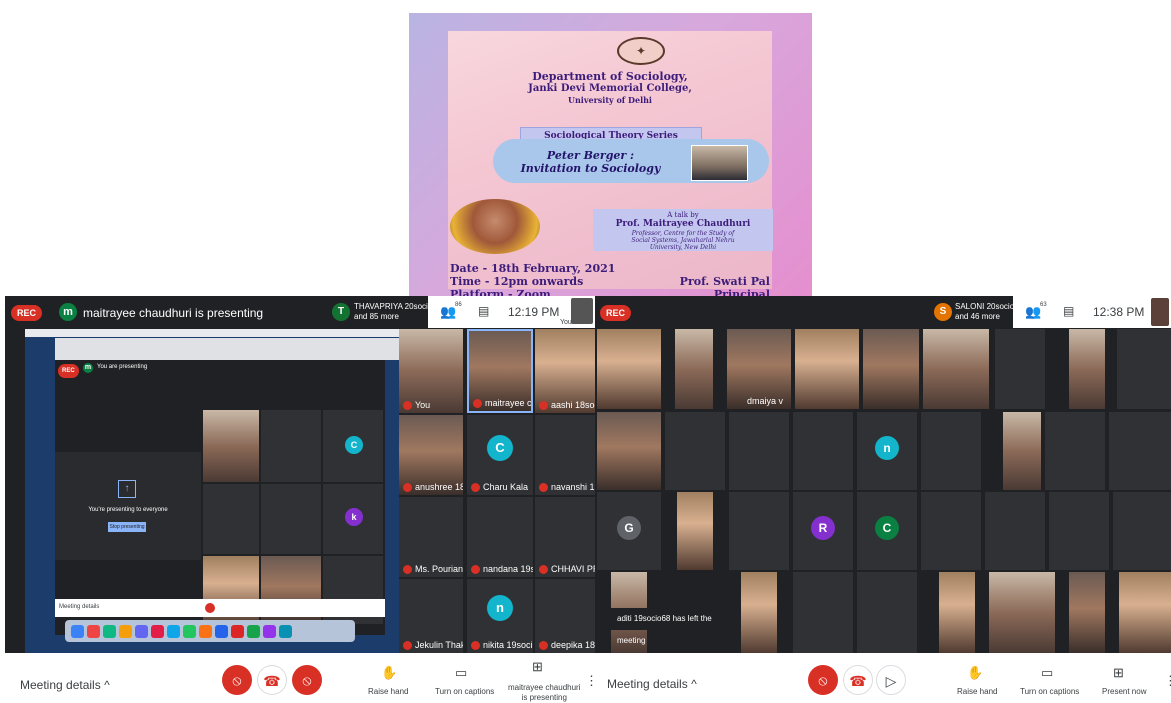 This screenshot has width=1171, height=703. I want to click on participant-tile: R, so click(823, 531).